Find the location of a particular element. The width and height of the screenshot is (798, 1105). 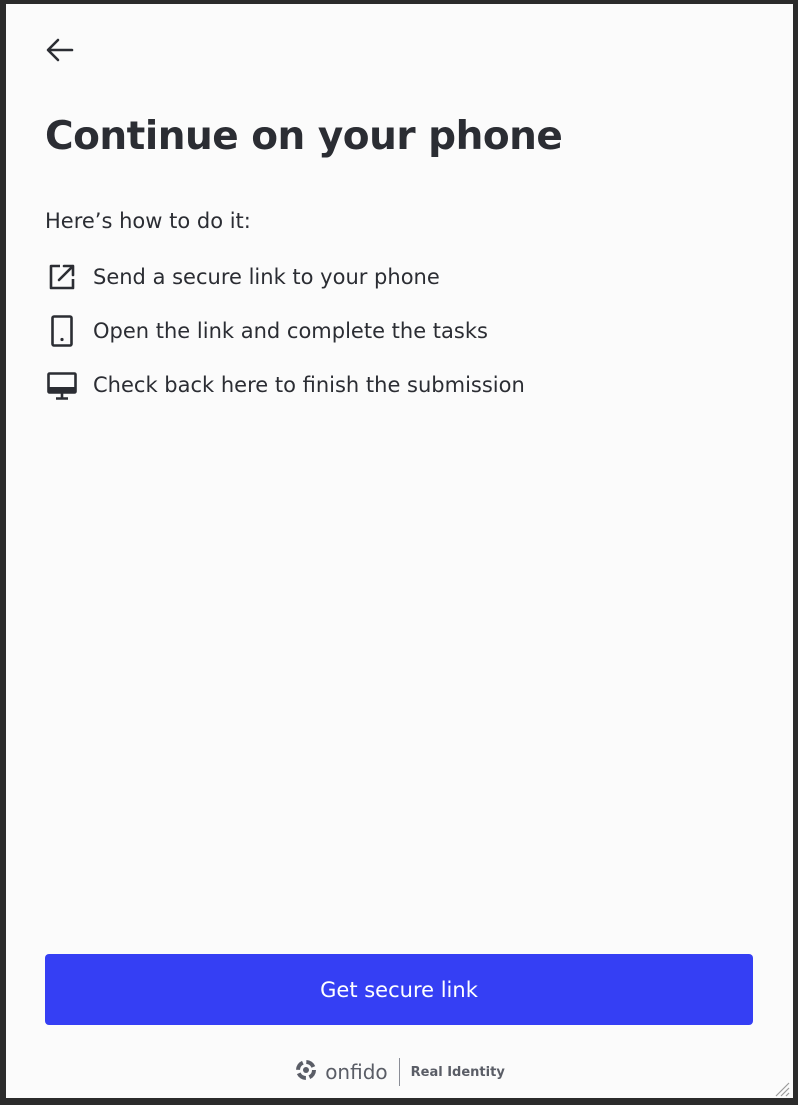

intro-text: Here’s how to do it: is located at coordinates (148, 221).